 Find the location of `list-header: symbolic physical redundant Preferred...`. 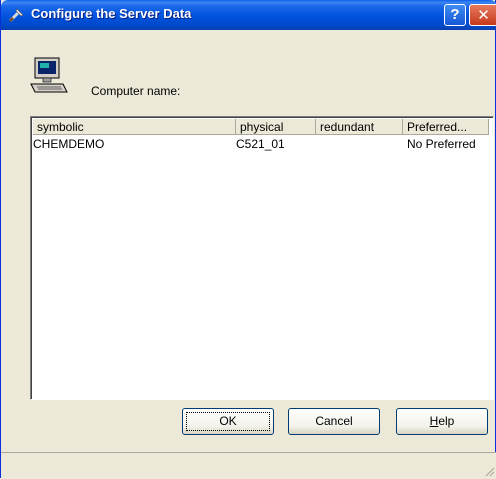

list-header: symbolic physical redundant Preferred... is located at coordinates (263, 127).